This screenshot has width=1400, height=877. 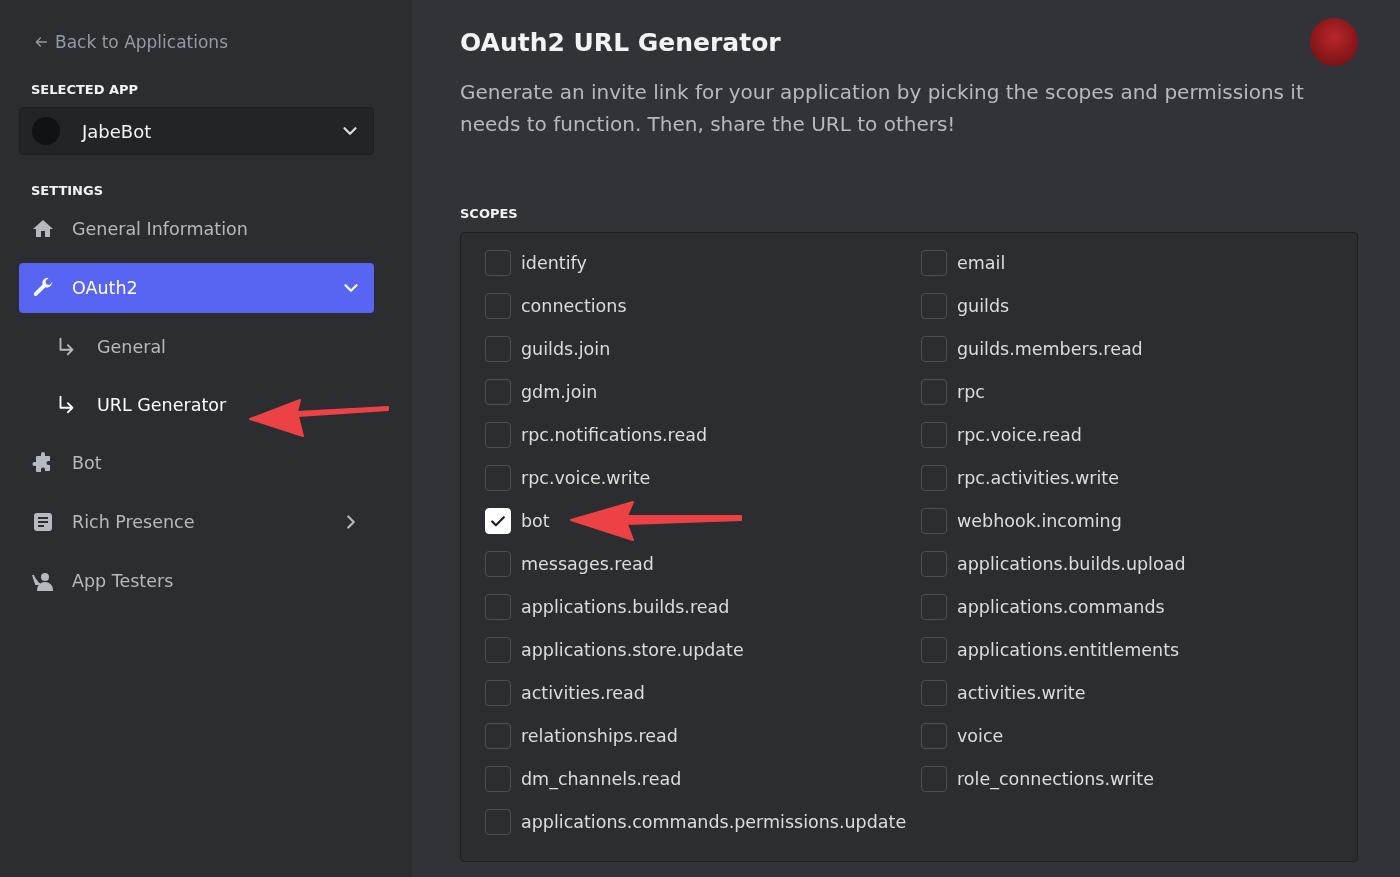 I want to click on description-text: Generate an invite link for your application by picking the scopes and permissions it needs to function. Then, share the URL to others!, so click(x=882, y=108).